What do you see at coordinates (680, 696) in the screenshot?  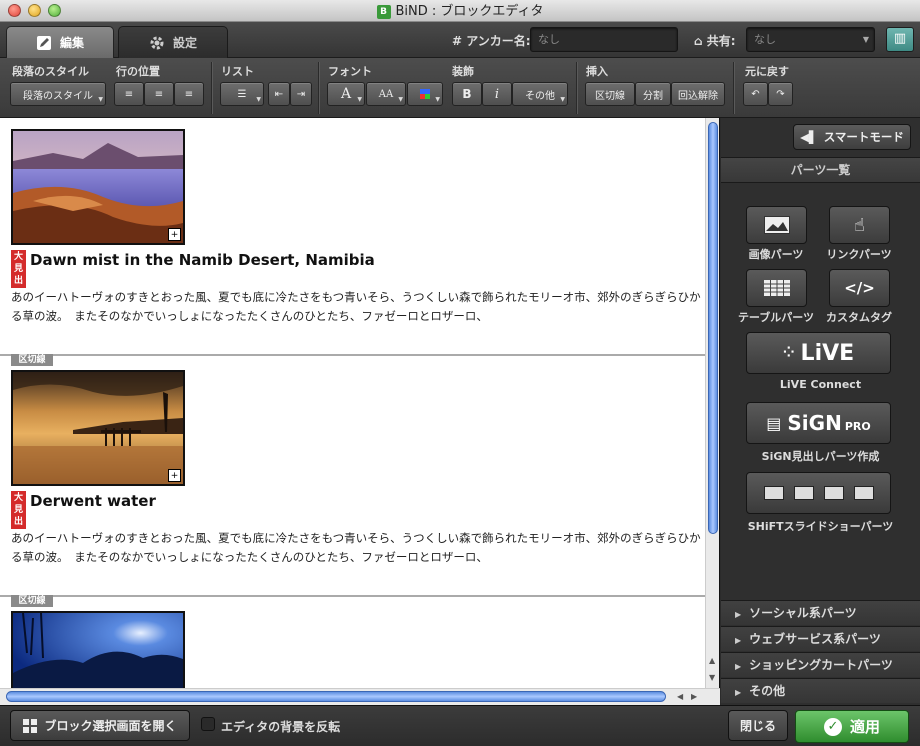 I see `scroll-left-arrow-icon: ◀` at bounding box center [680, 696].